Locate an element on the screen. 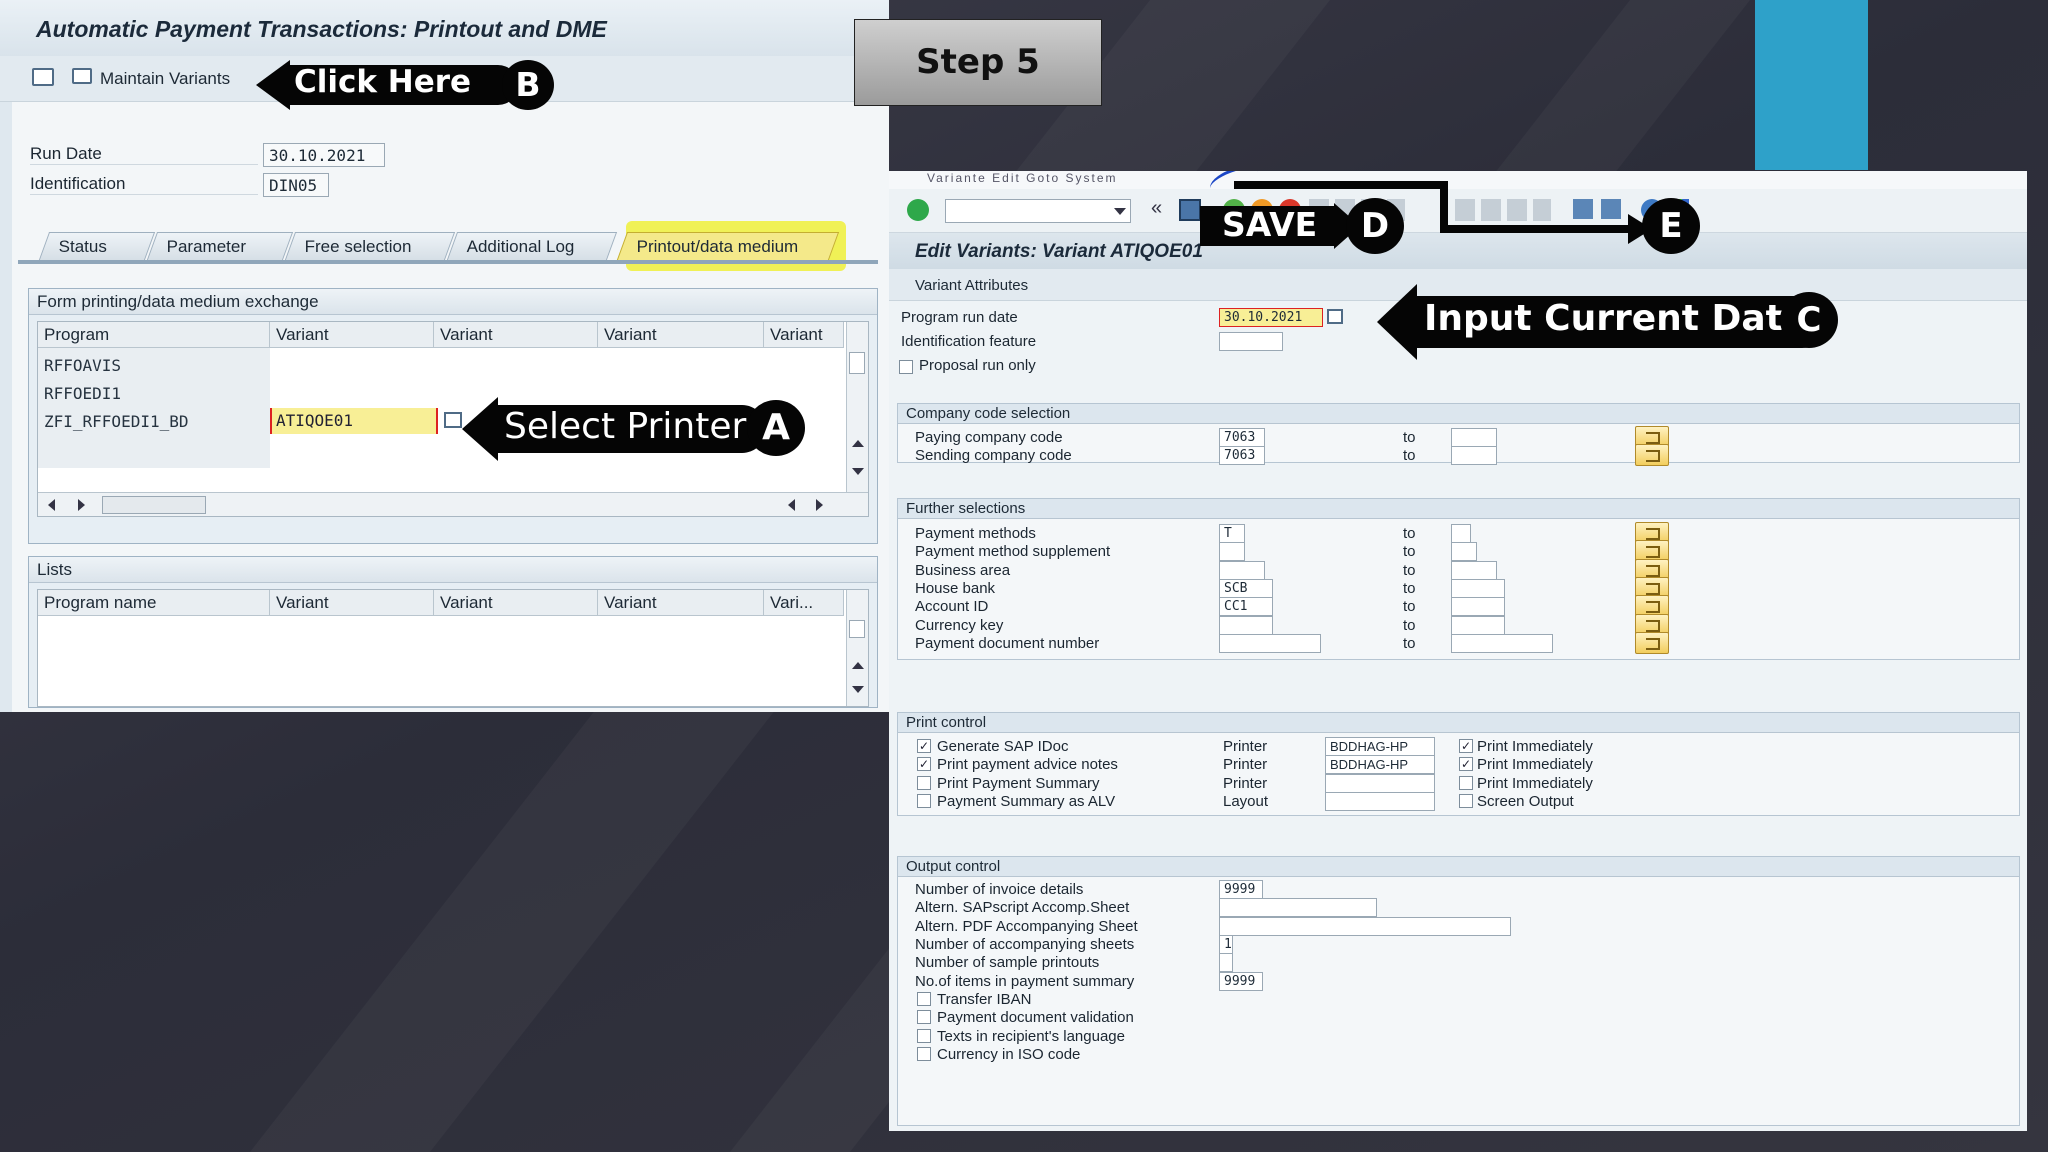  tab-free-selection: Free selection is located at coordinates (370, 246).